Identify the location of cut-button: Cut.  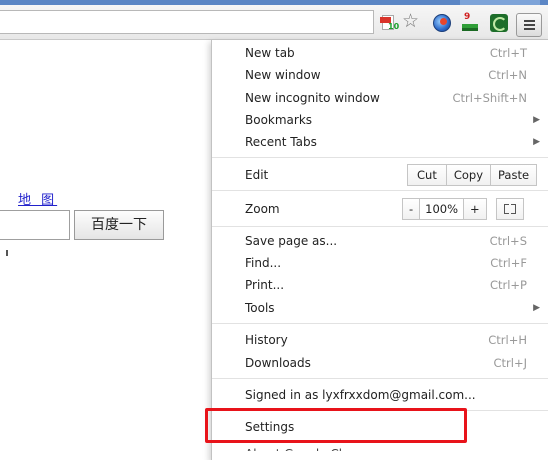
(427, 175).